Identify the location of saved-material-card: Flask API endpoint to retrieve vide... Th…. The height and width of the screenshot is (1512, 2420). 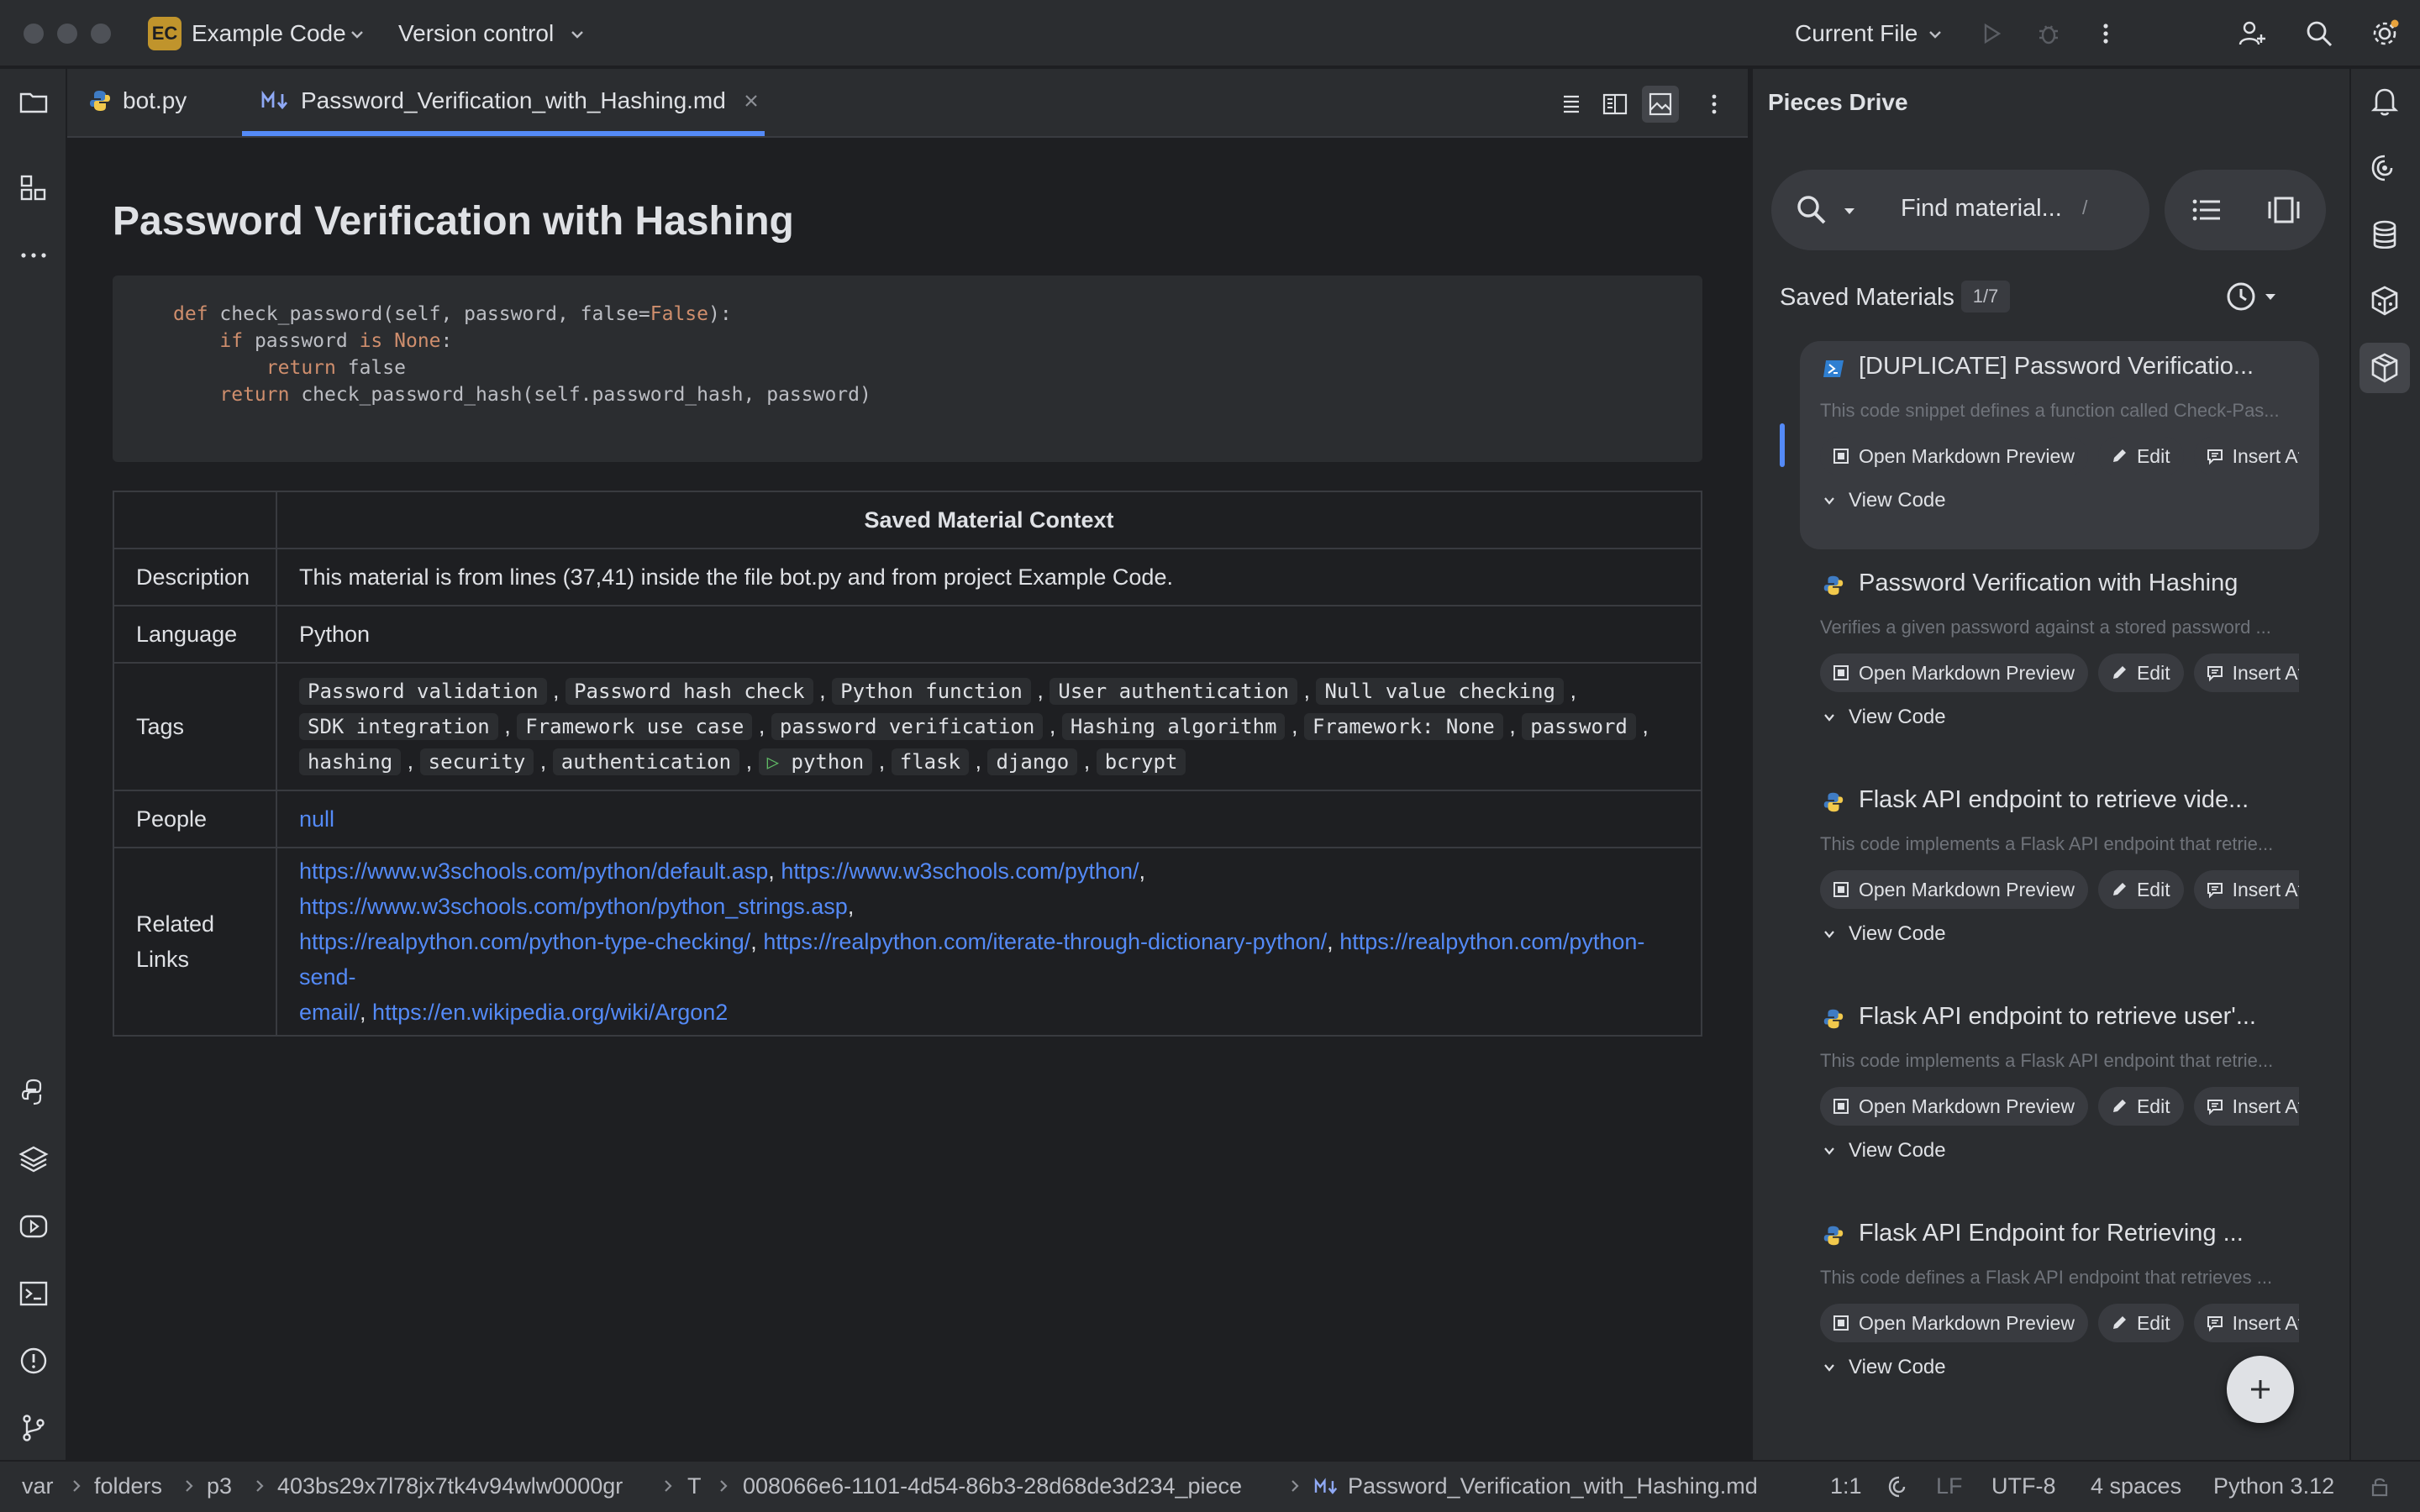
(2059, 878).